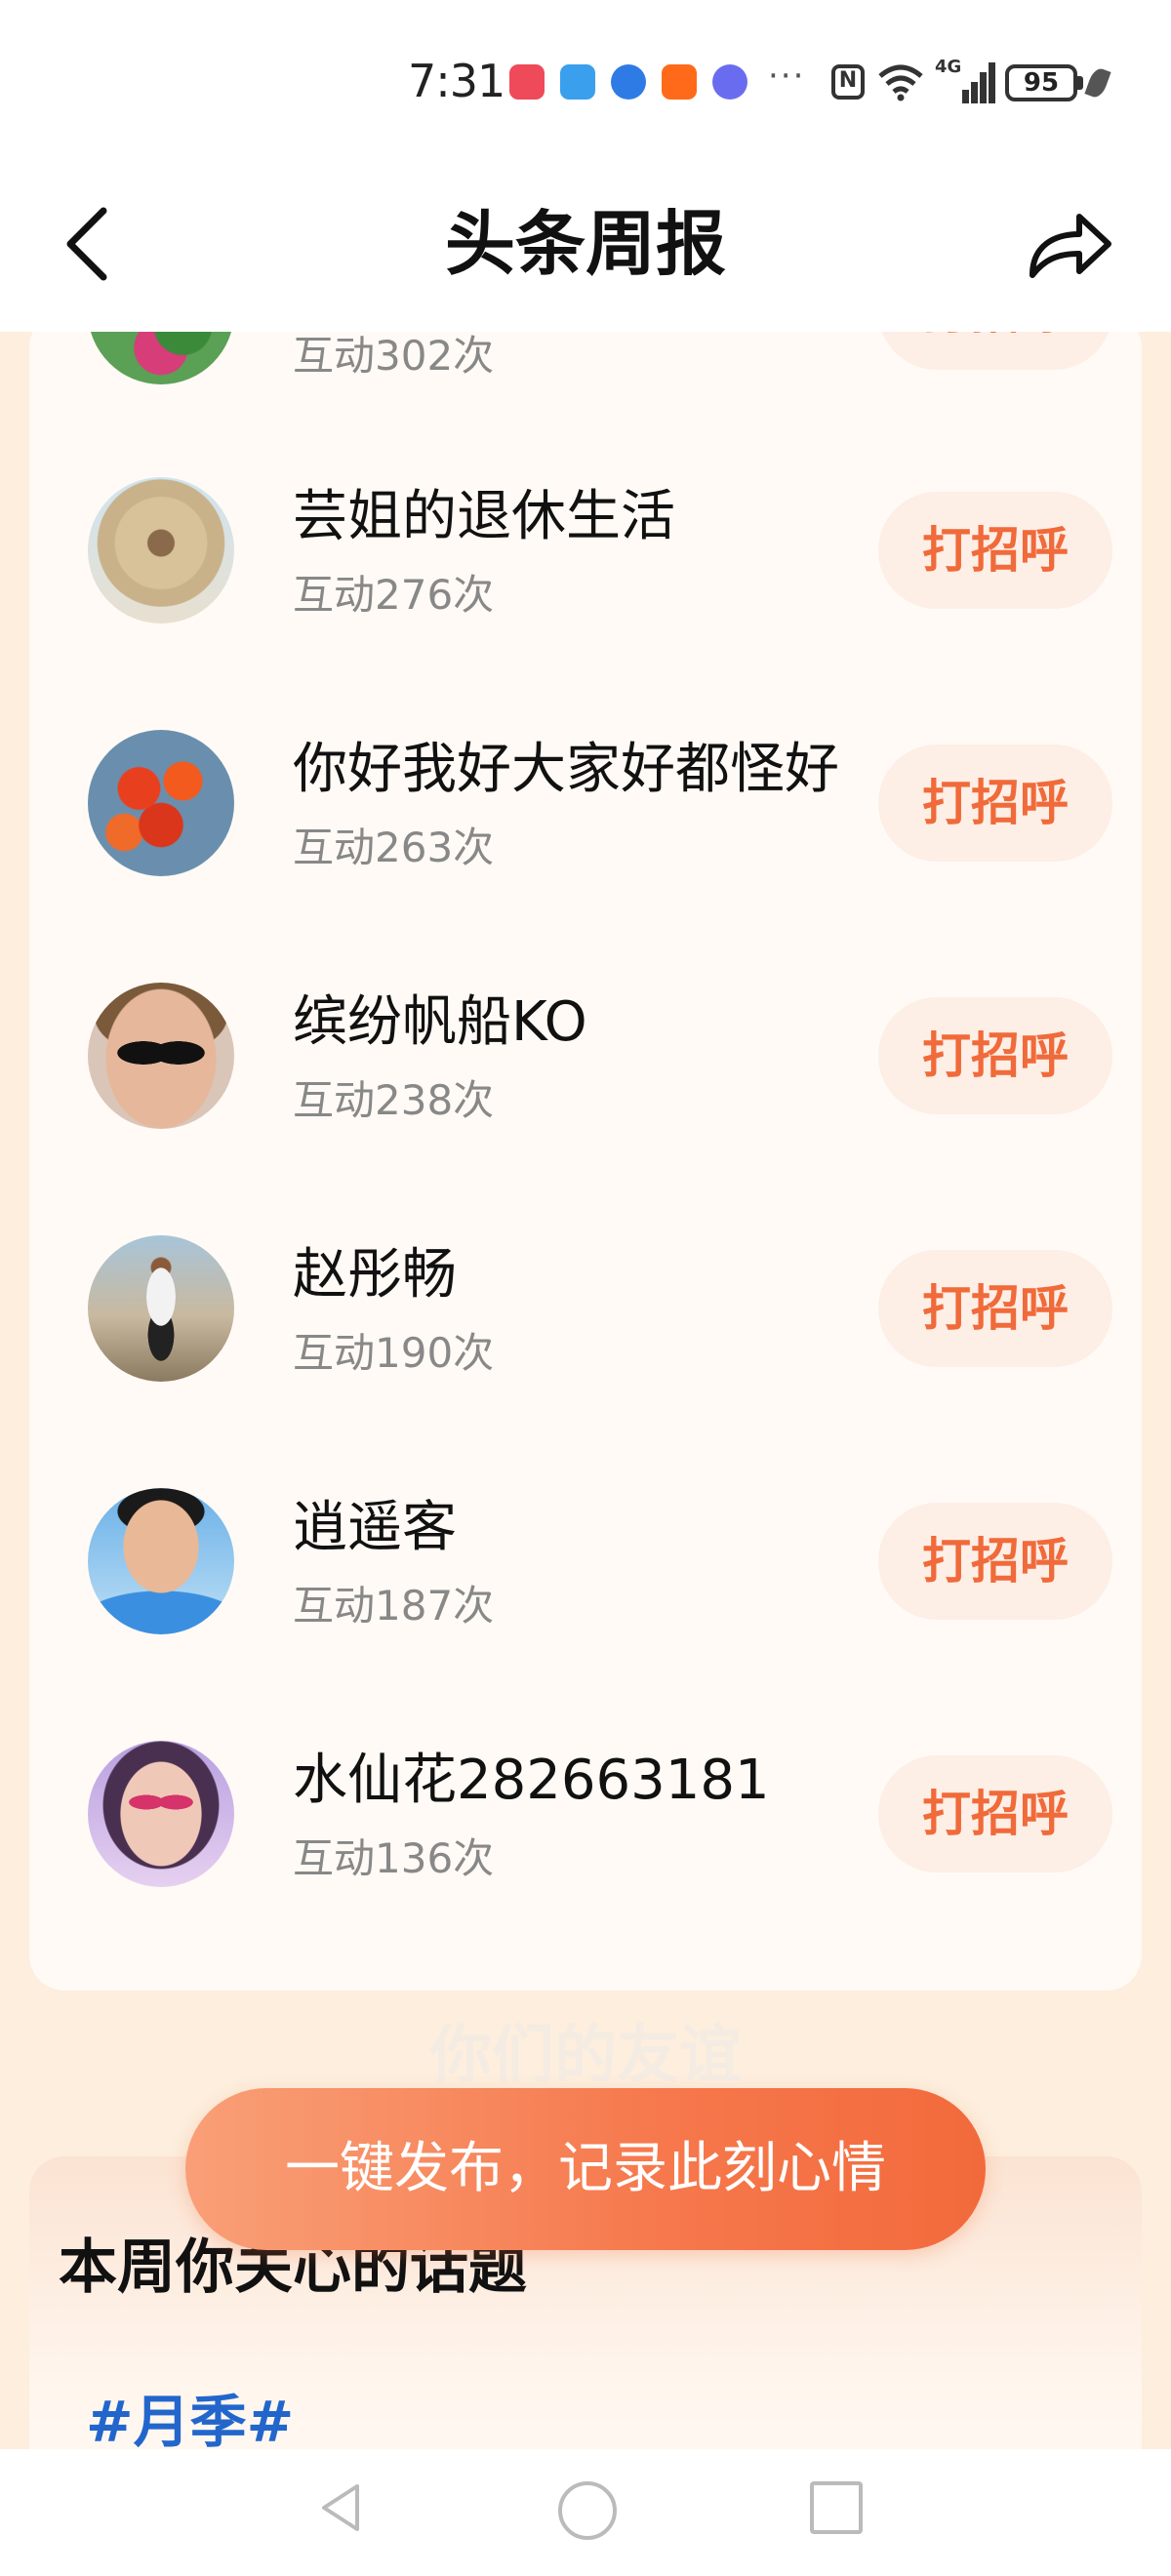 The image size is (1171, 2576). Describe the element at coordinates (394, 847) in the screenshot. I see `interaction-count: 互动263次` at that location.